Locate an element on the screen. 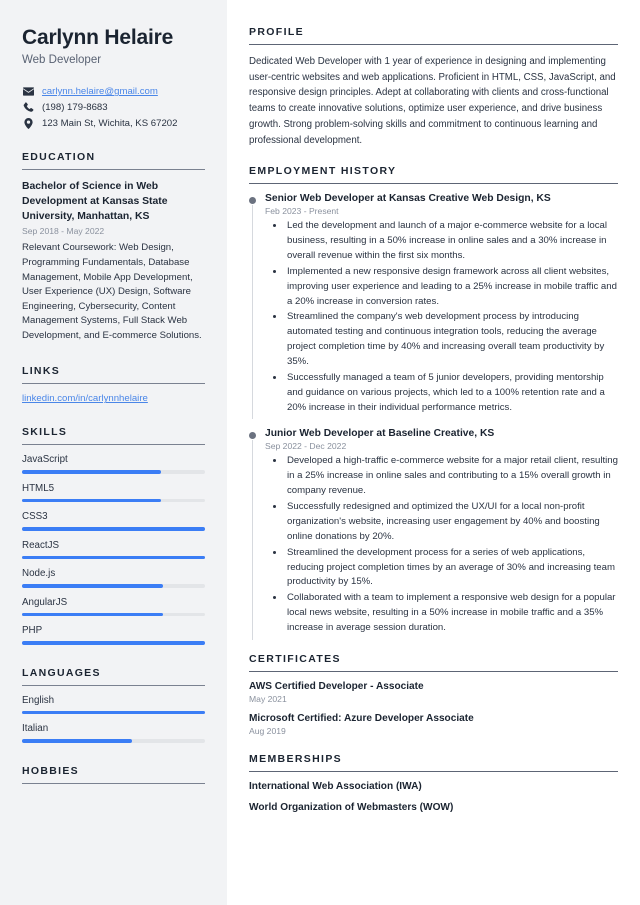 This screenshot has width=640, height=905. language-item: English is located at coordinates (113, 705).